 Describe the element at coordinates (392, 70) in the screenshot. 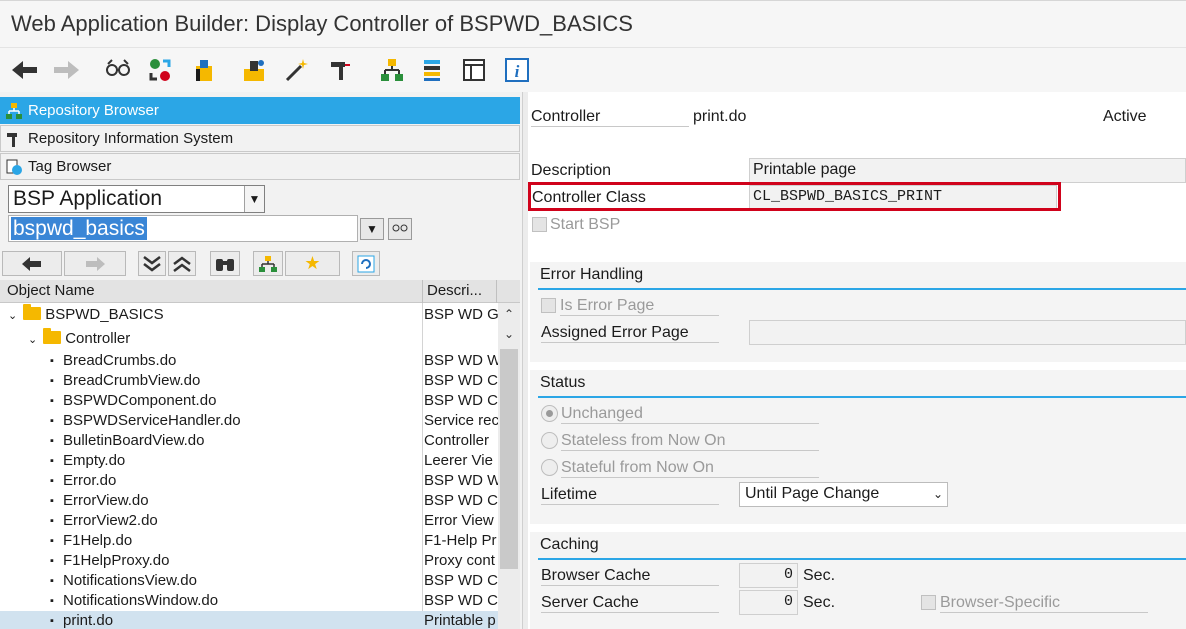

I see `hierarchy-icon` at that location.